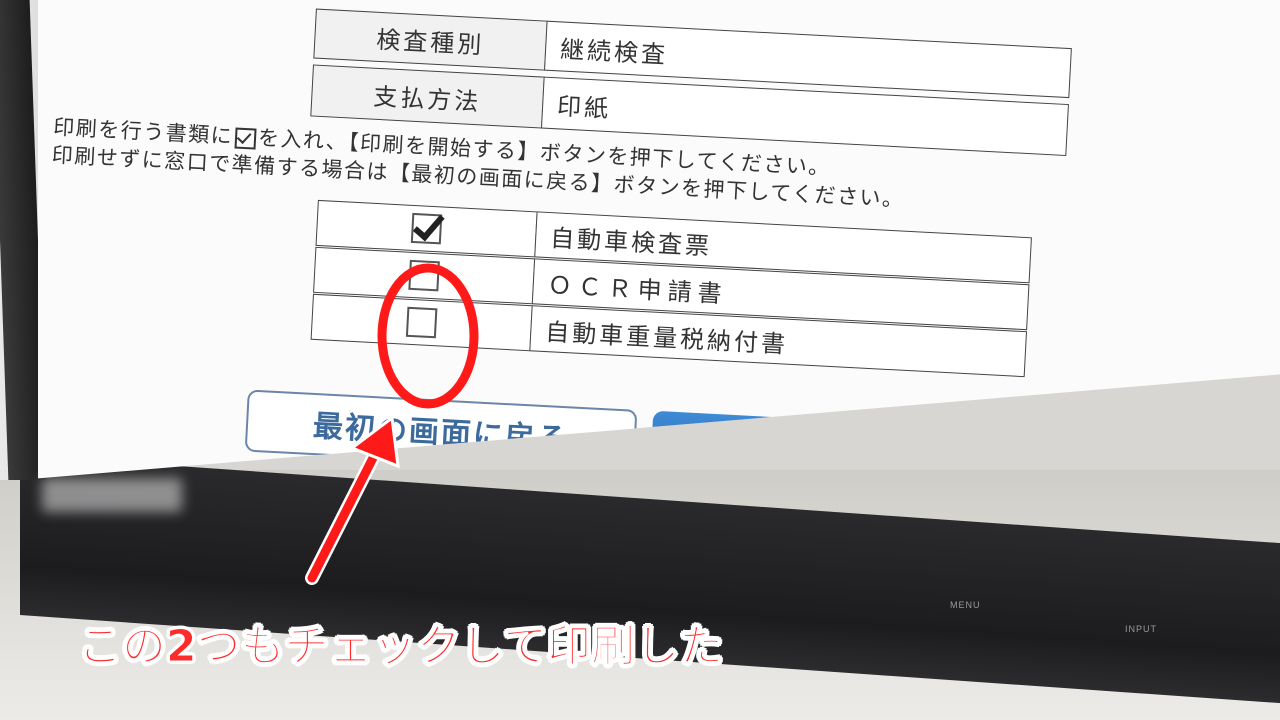  What do you see at coordinates (344, 515) in the screenshot?
I see `arrow-shaft` at bounding box center [344, 515].